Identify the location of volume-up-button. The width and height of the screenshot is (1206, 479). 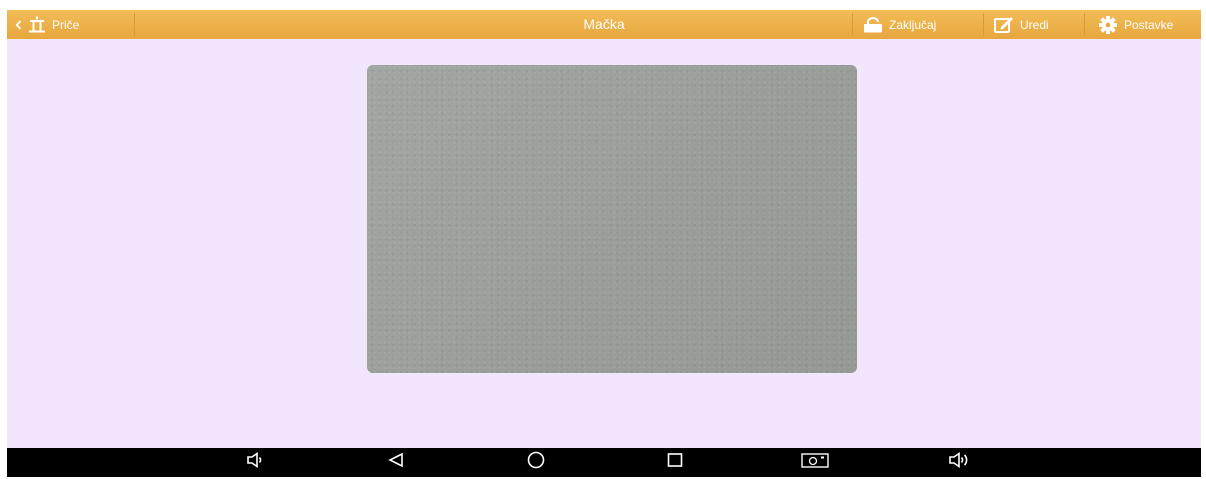
(959, 462).